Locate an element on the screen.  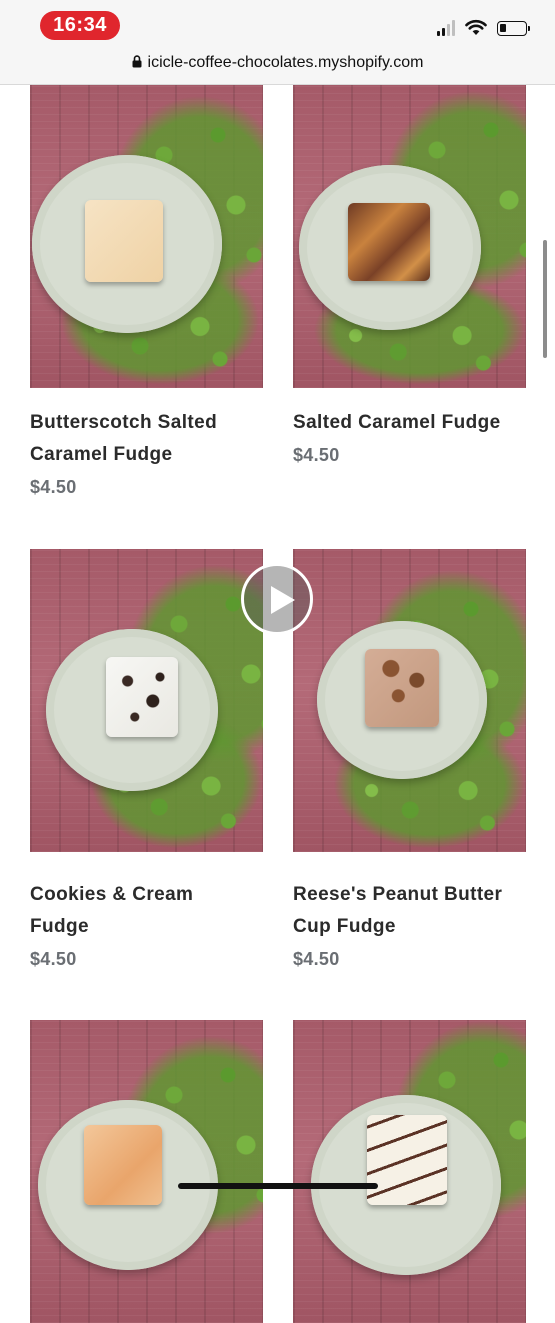
browser-address-bar: icicle-coffee-chocolates.myshopify.com is located at coordinates (277, 67).